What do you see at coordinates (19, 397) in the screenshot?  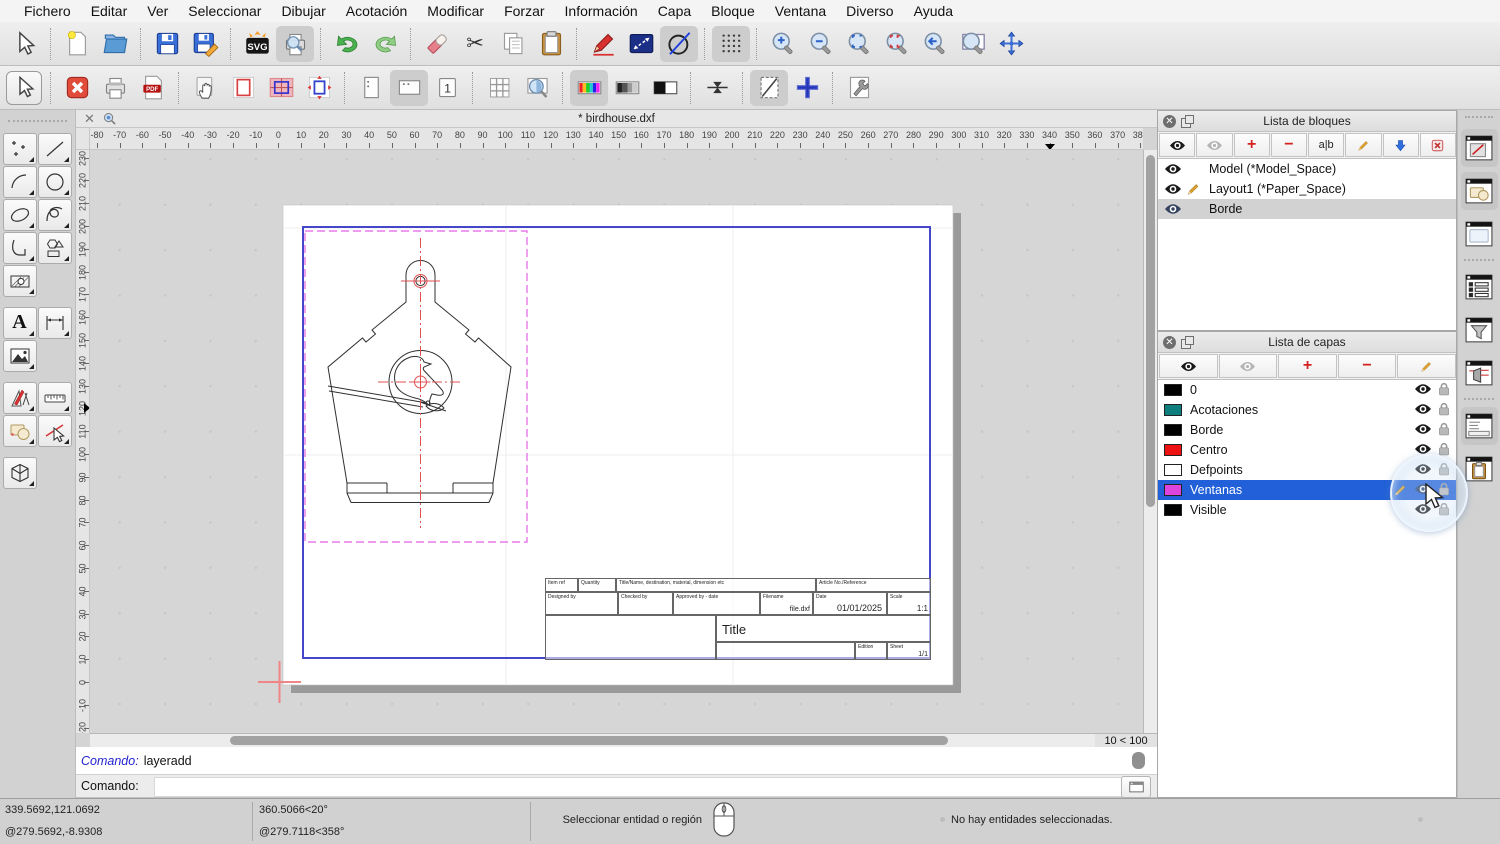 I see `drafting-tools-tool-button` at bounding box center [19, 397].